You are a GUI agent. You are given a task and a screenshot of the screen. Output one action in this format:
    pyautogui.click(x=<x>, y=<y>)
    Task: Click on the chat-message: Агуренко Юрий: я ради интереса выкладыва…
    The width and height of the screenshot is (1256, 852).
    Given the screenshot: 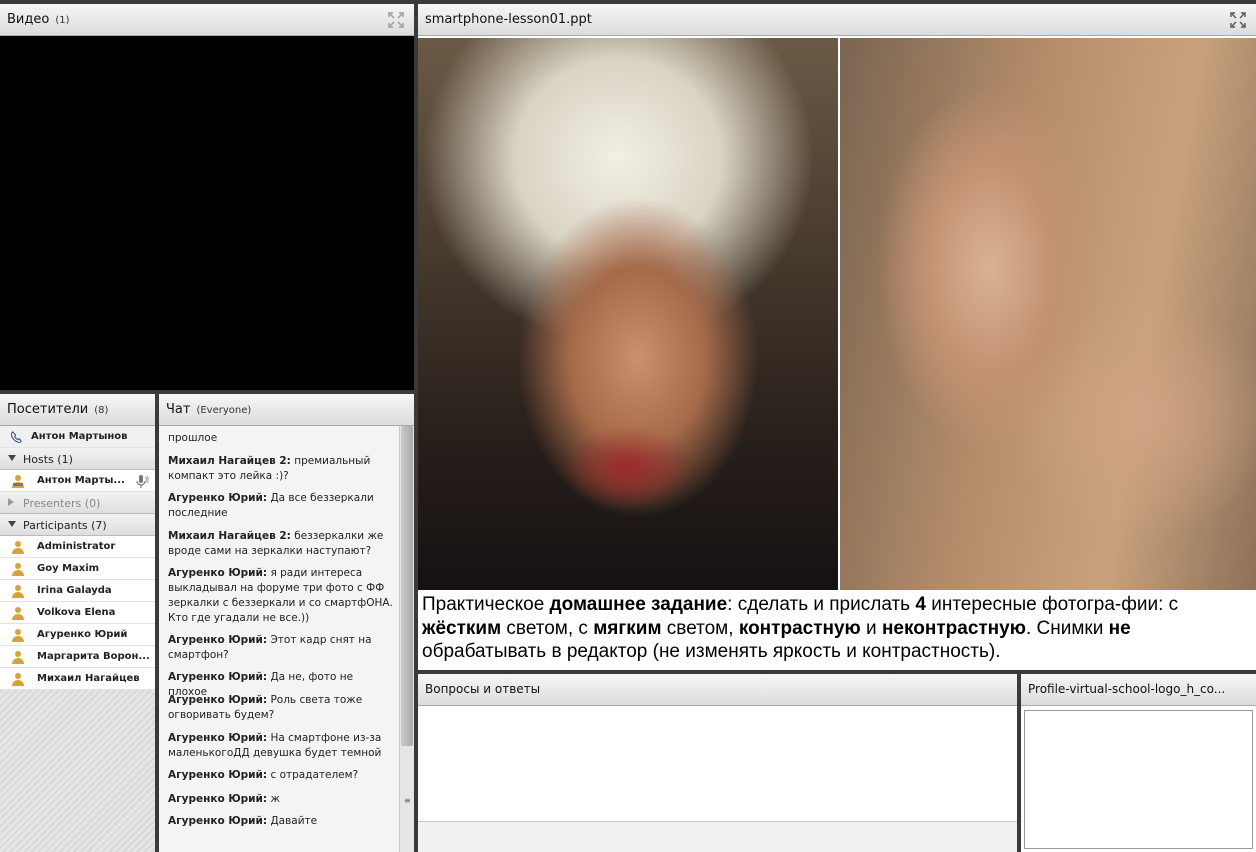 What is the action you would take?
    pyautogui.click(x=280, y=595)
    